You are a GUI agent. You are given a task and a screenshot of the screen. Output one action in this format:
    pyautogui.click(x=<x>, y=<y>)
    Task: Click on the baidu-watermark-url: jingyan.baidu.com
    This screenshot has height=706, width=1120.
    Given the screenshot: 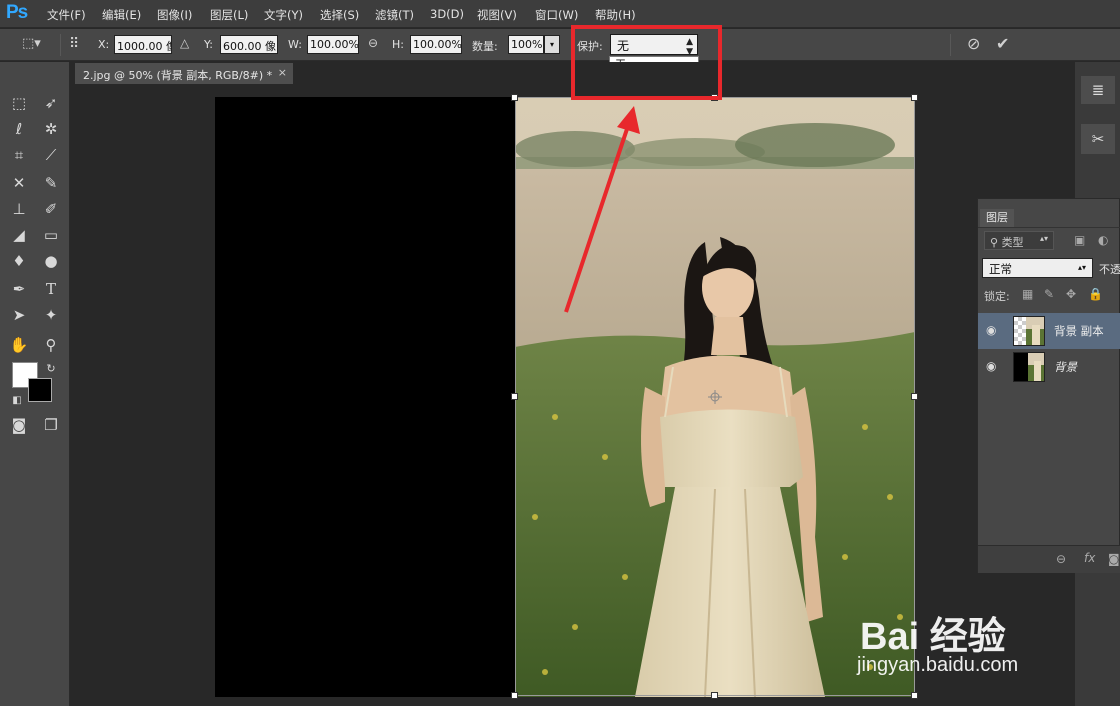 What is the action you would take?
    pyautogui.click(x=938, y=665)
    